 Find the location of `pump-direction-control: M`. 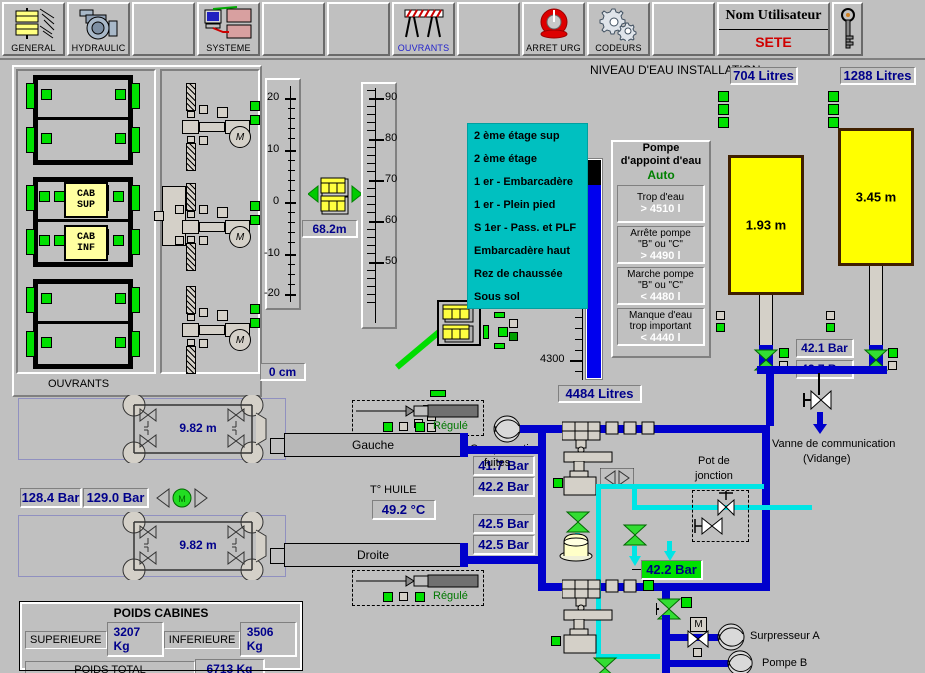

pump-direction-control: M is located at coordinates (182, 500).